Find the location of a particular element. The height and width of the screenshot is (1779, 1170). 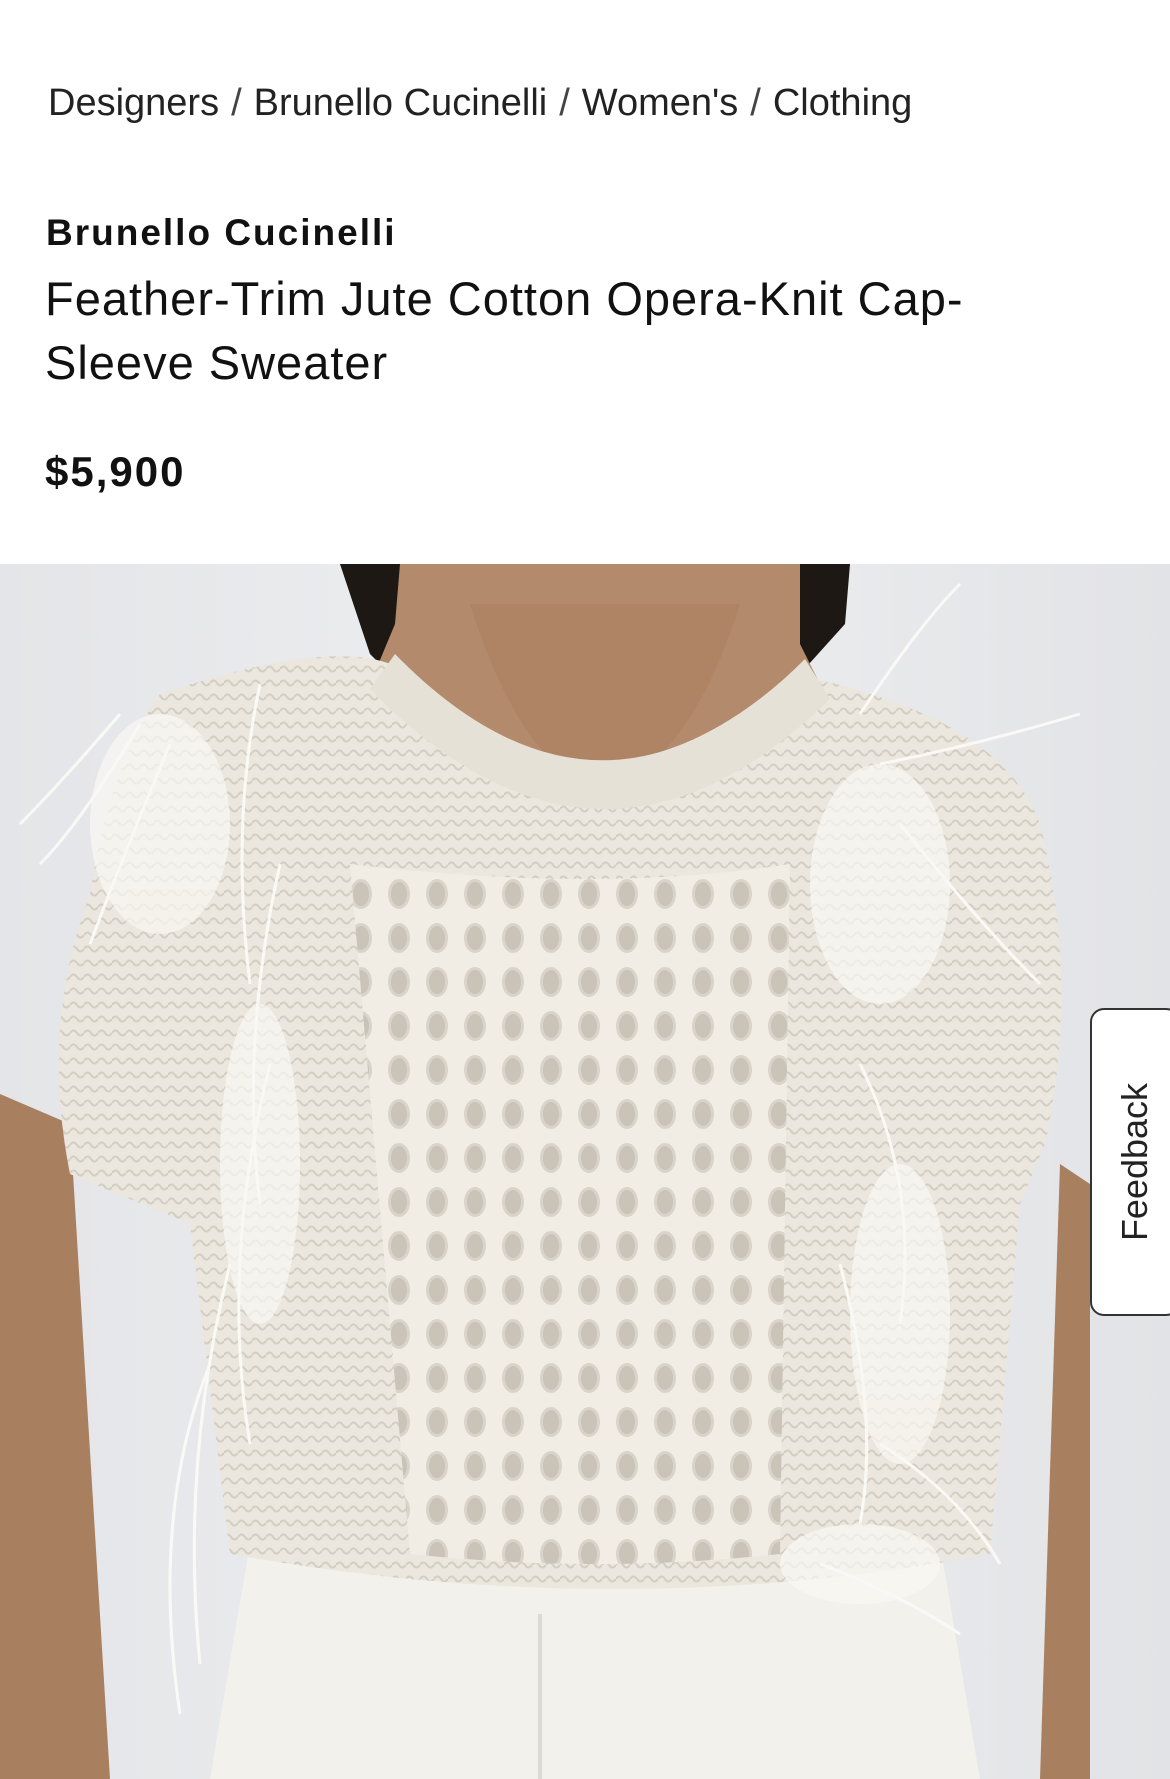

breadcrumb-brand: Brunello Cucinelli is located at coordinates (401, 103).